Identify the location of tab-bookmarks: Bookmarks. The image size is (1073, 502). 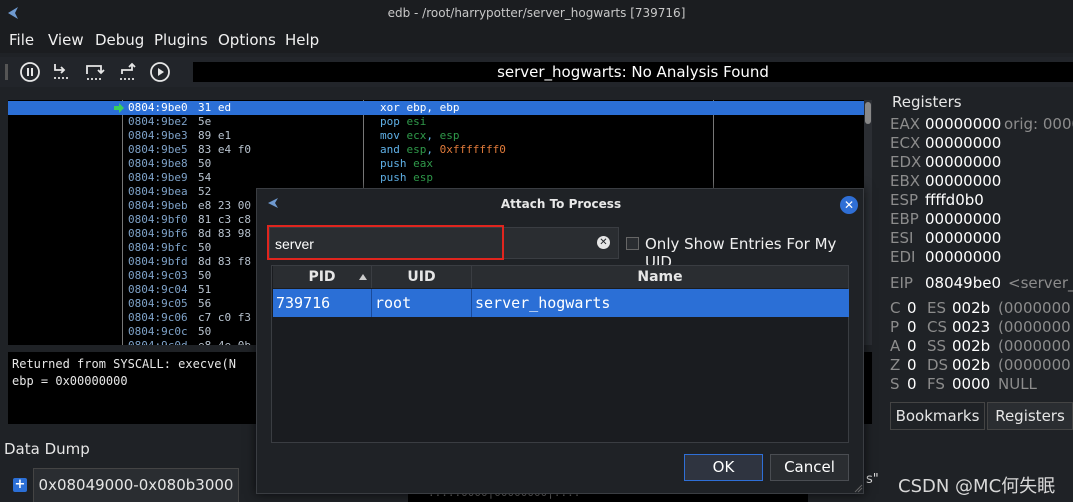
(937, 416).